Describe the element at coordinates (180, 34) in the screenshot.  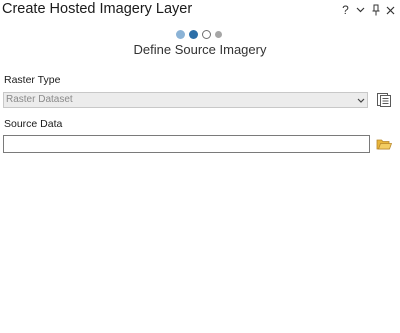
I see `step-1-dot` at that location.